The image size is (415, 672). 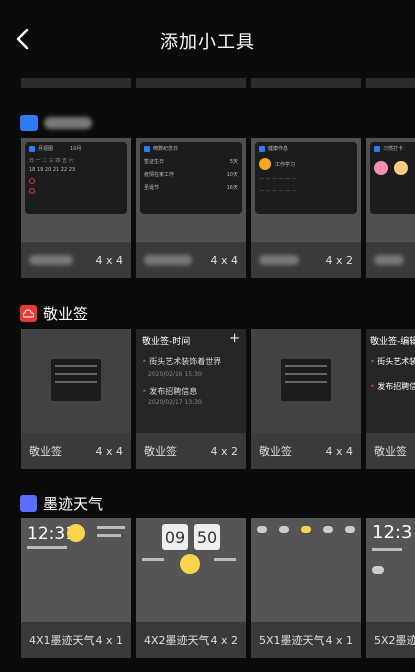 I want to click on countdown-days: 16天, so click(x=232, y=188).